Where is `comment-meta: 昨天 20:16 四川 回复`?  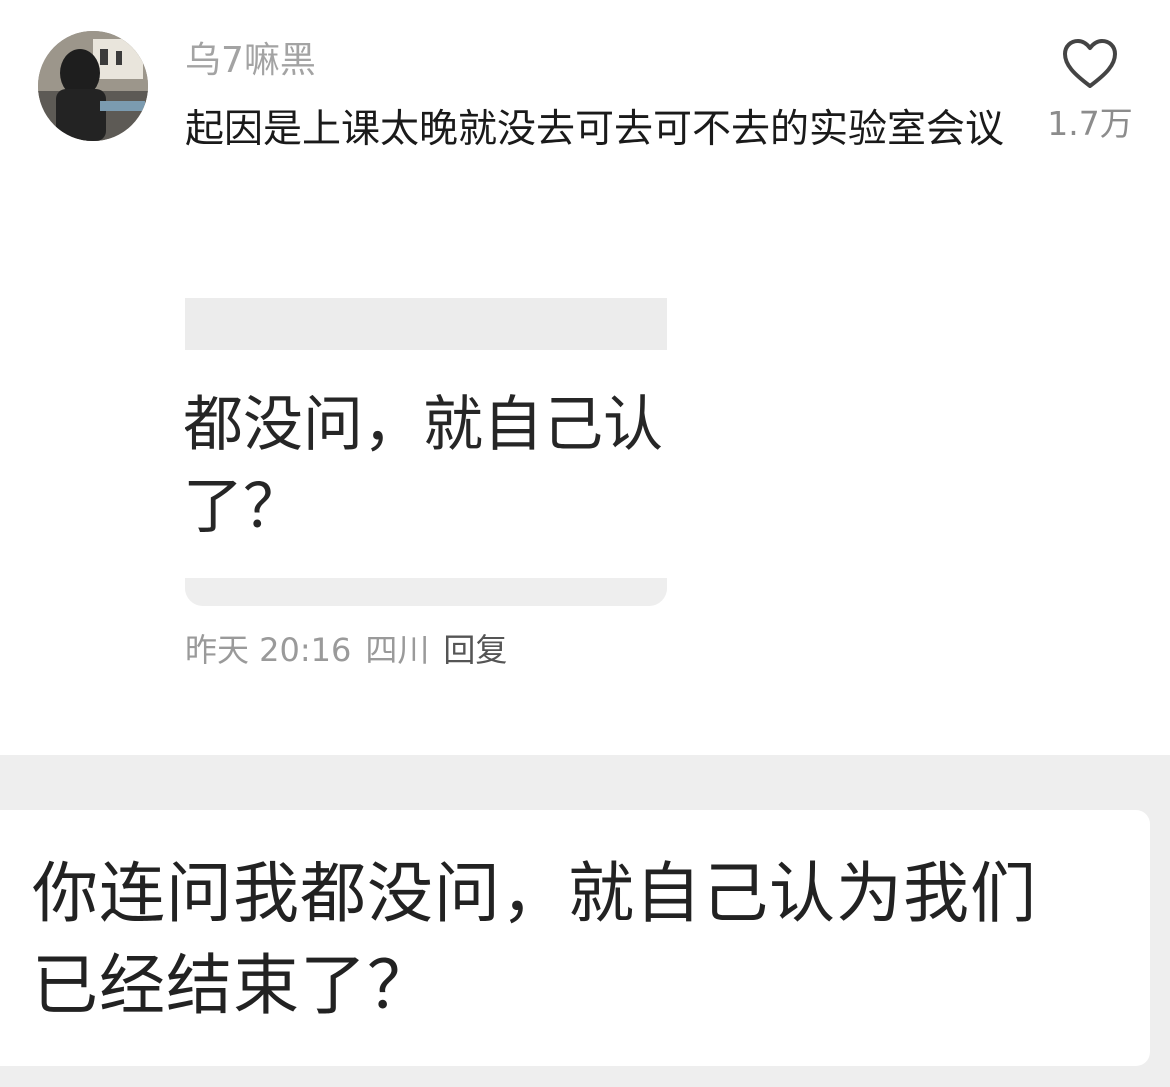
comment-meta: 昨天 20:16 四川 回复 is located at coordinates (346, 650).